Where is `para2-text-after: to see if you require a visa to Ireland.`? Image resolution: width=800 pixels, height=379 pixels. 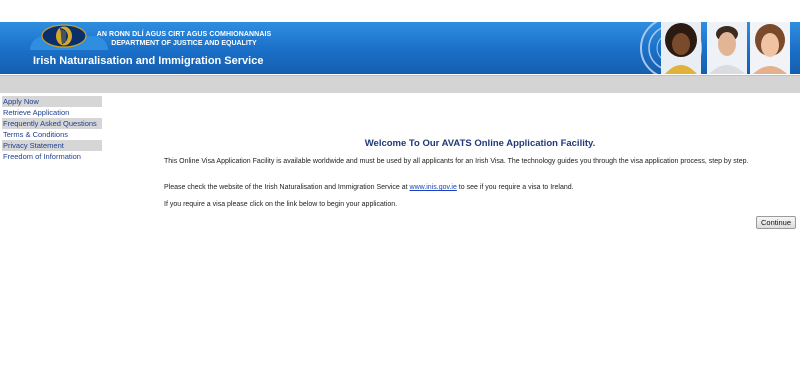 para2-text-after: to see if you require a visa to Ireland. is located at coordinates (515, 187).